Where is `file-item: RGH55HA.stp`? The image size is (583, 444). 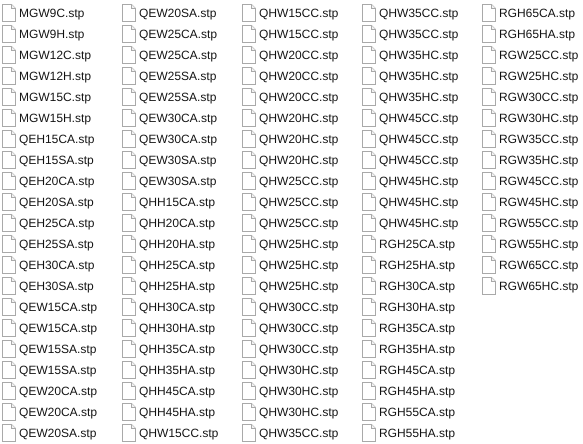
file-item: RGH55HA.stp is located at coordinates (408, 432).